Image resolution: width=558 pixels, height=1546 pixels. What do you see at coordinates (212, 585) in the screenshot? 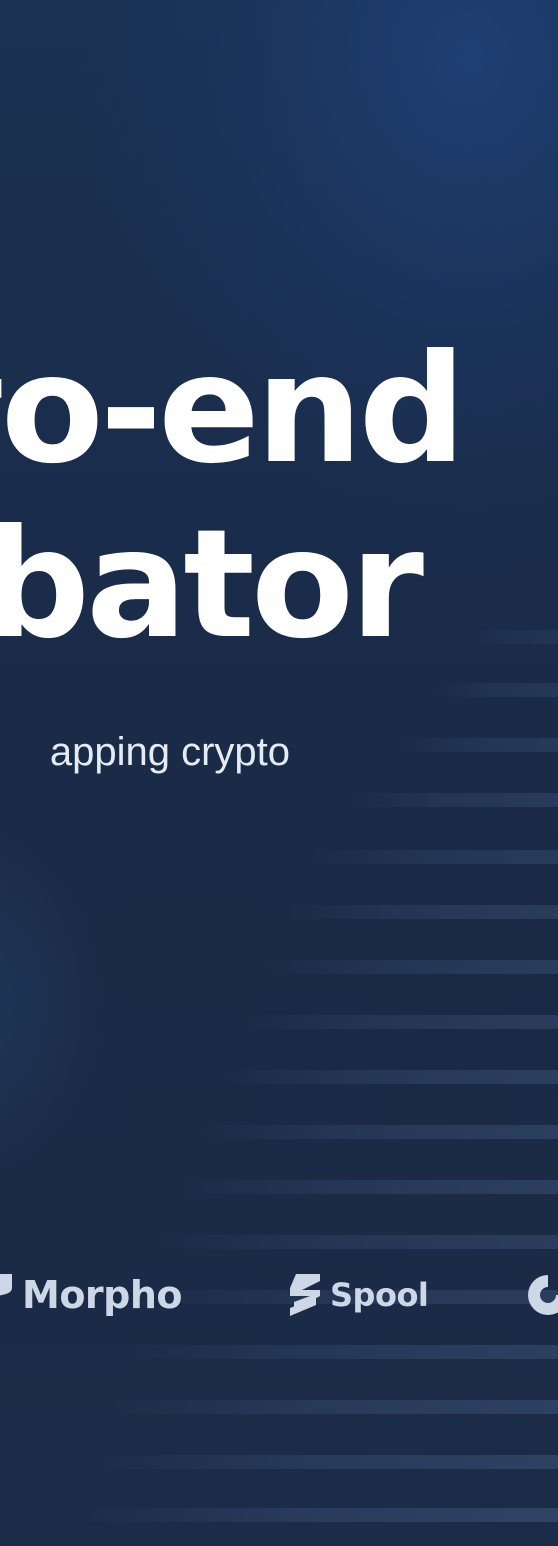
I see `headline-line-2: ubator` at bounding box center [212, 585].